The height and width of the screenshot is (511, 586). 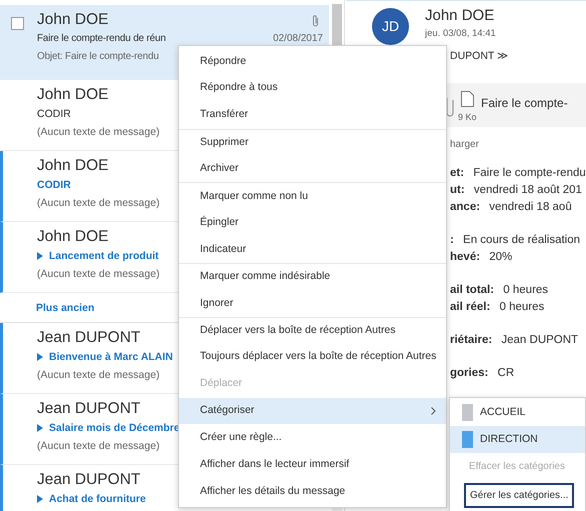 I want to click on menu-item: Marquer comme indésirable, so click(x=312, y=276).